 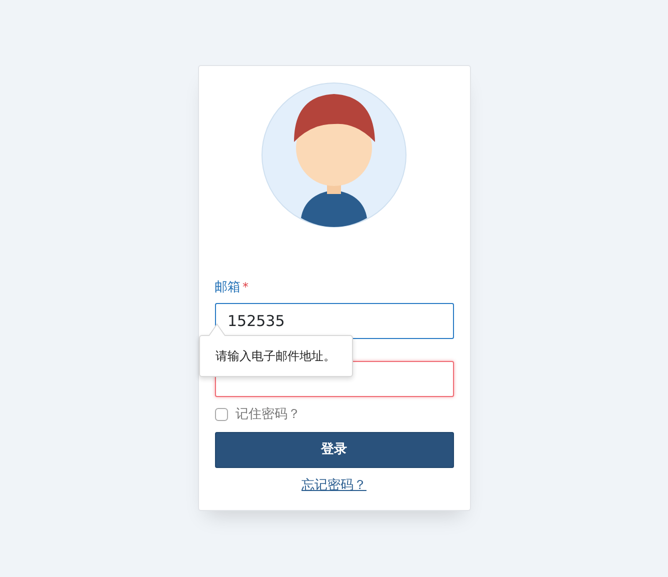 I want to click on remember-label: 记住密码？, so click(x=268, y=415).